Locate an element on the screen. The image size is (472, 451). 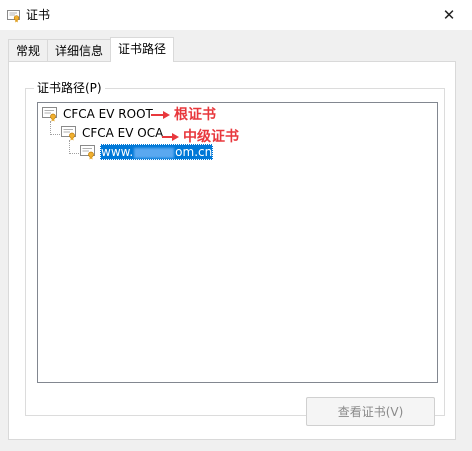
tab-strip: 常规 详细信息 证书路径 is located at coordinates (91, 49).